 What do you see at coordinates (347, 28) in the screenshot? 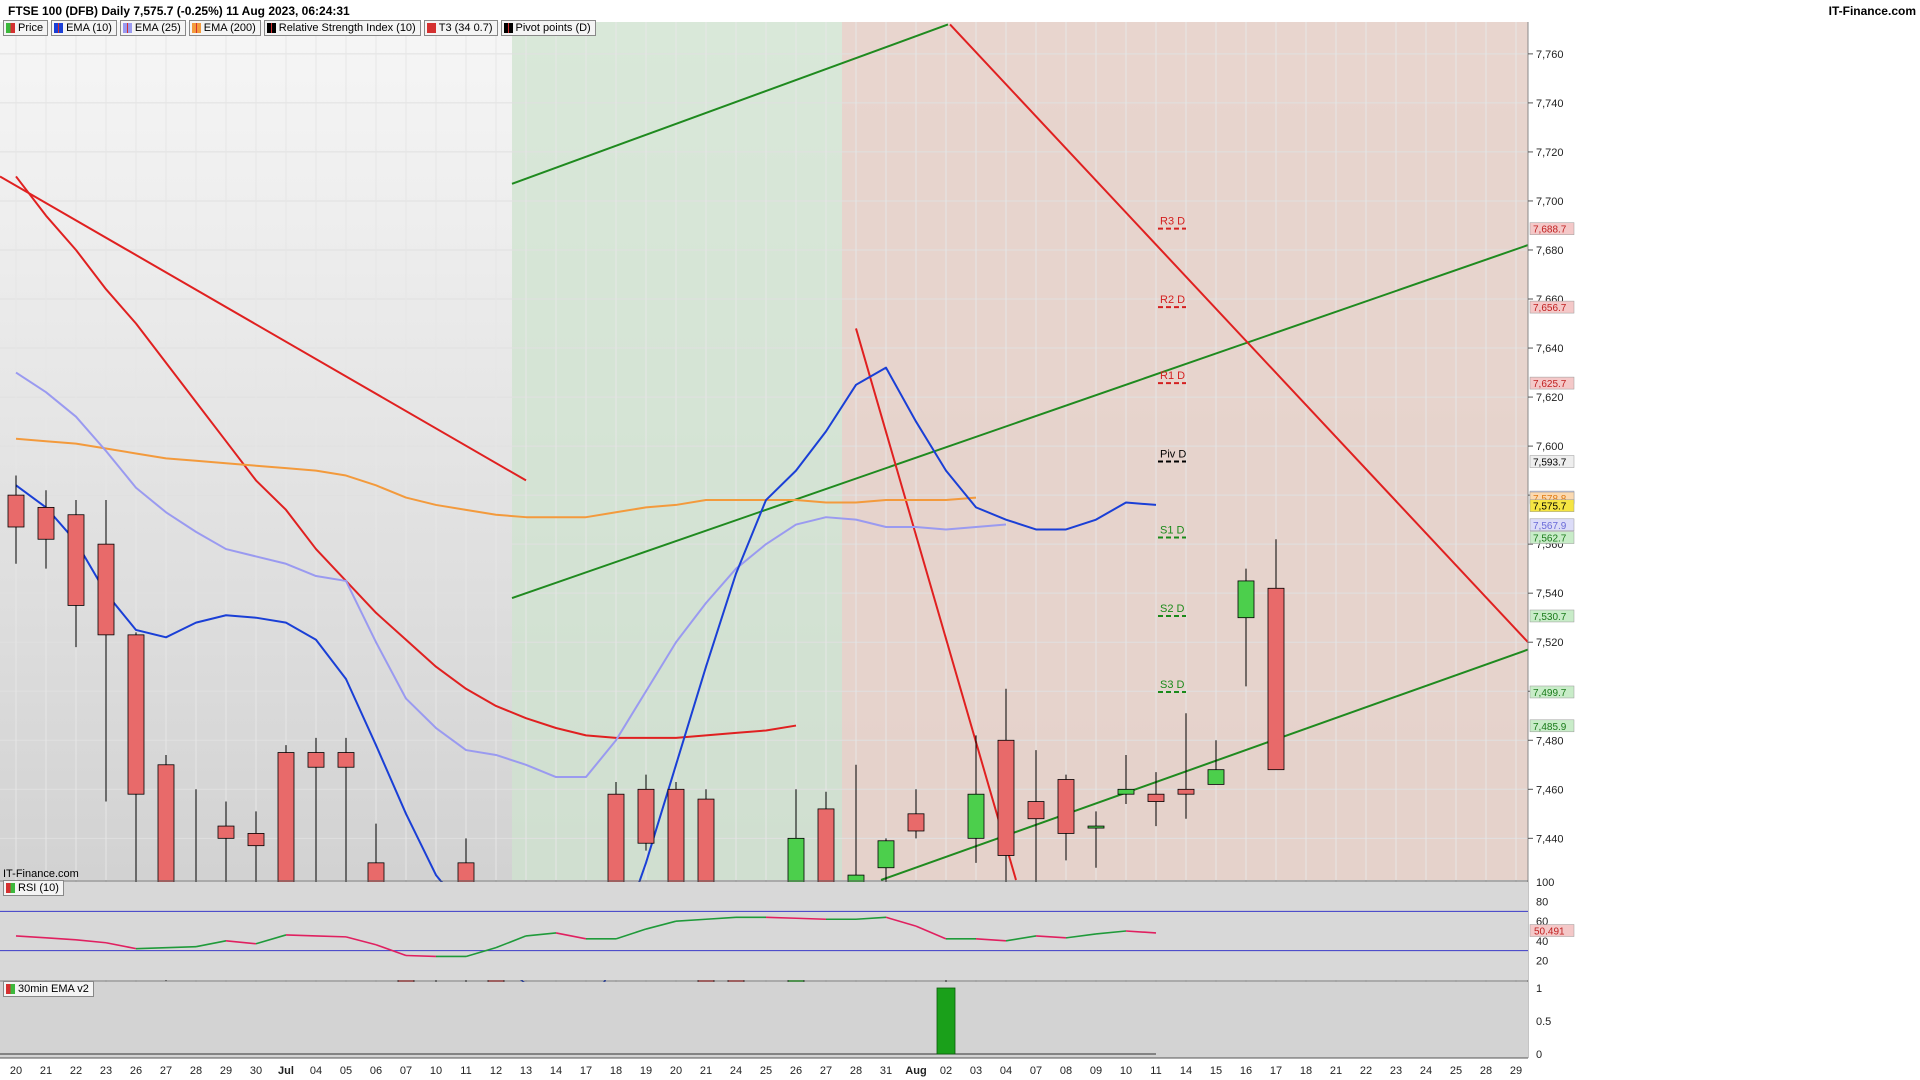
I see `legend-label: Relative Strength Index (10)` at bounding box center [347, 28].